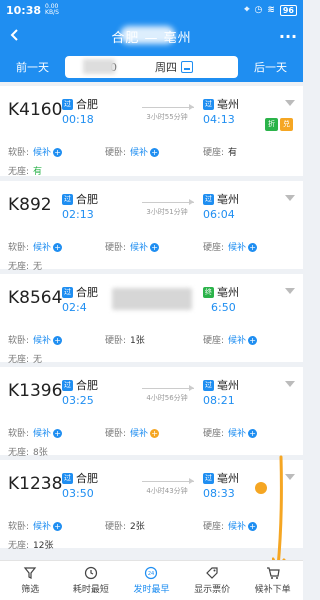 The image size is (320, 600). What do you see at coordinates (167, 491) in the screenshot?
I see `travel-duration: 4小时43分钟` at bounding box center [167, 491].